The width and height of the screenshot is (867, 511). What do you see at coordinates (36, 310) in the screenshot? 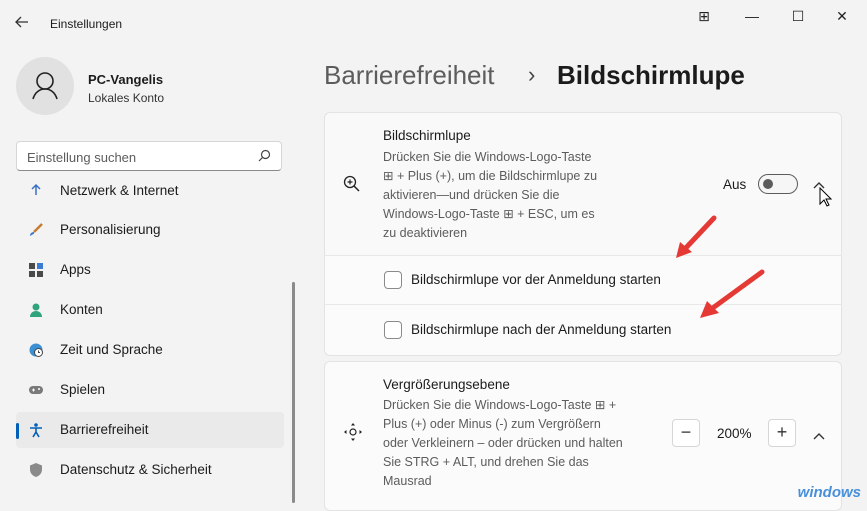
I see `person-icon` at bounding box center [36, 310].